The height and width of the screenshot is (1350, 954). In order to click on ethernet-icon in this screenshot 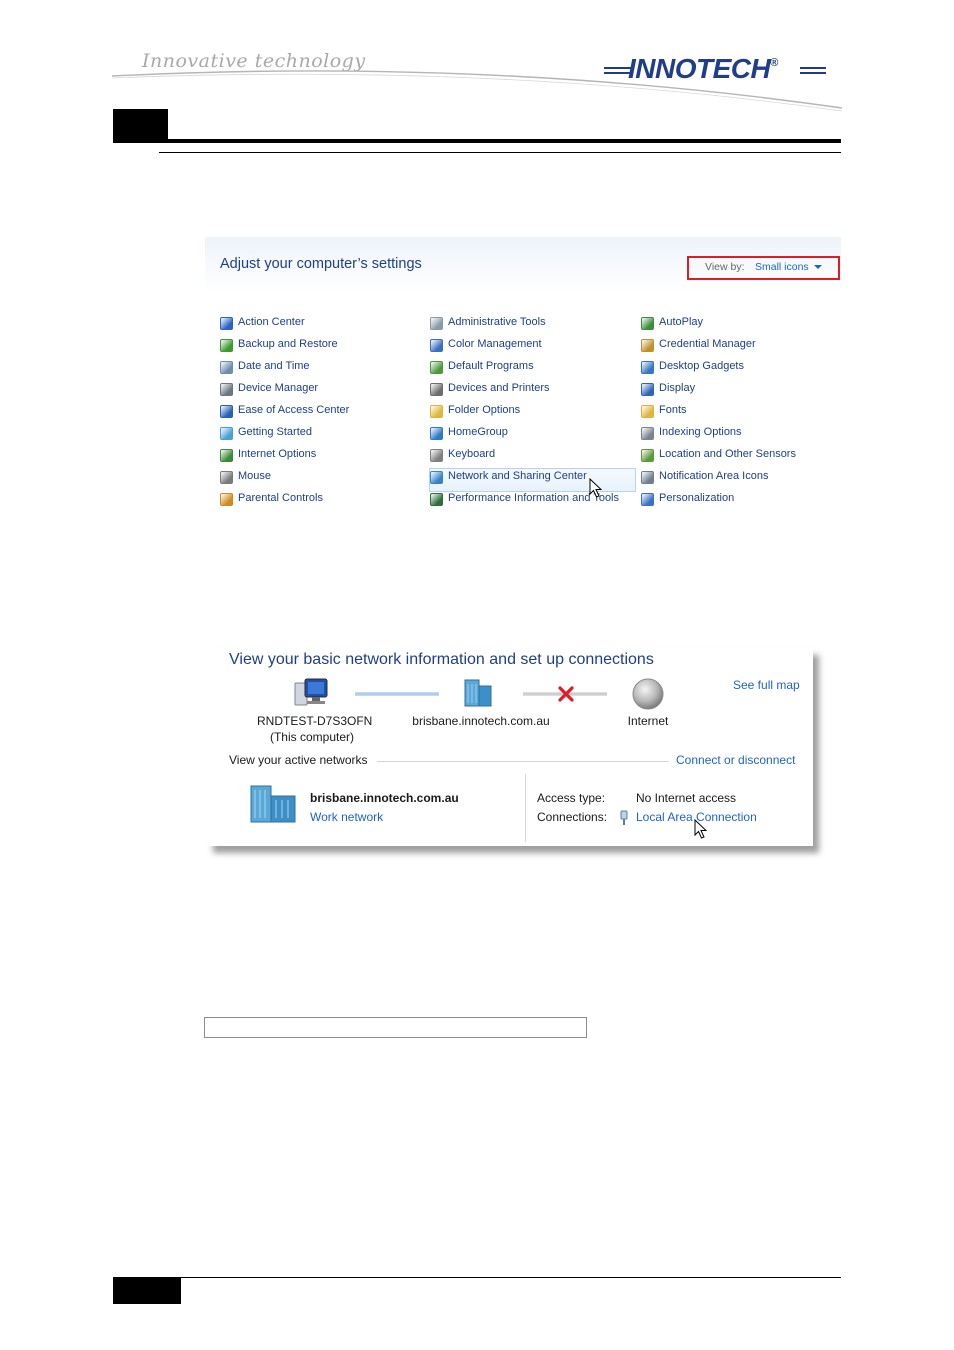, I will do `click(624, 817)`.